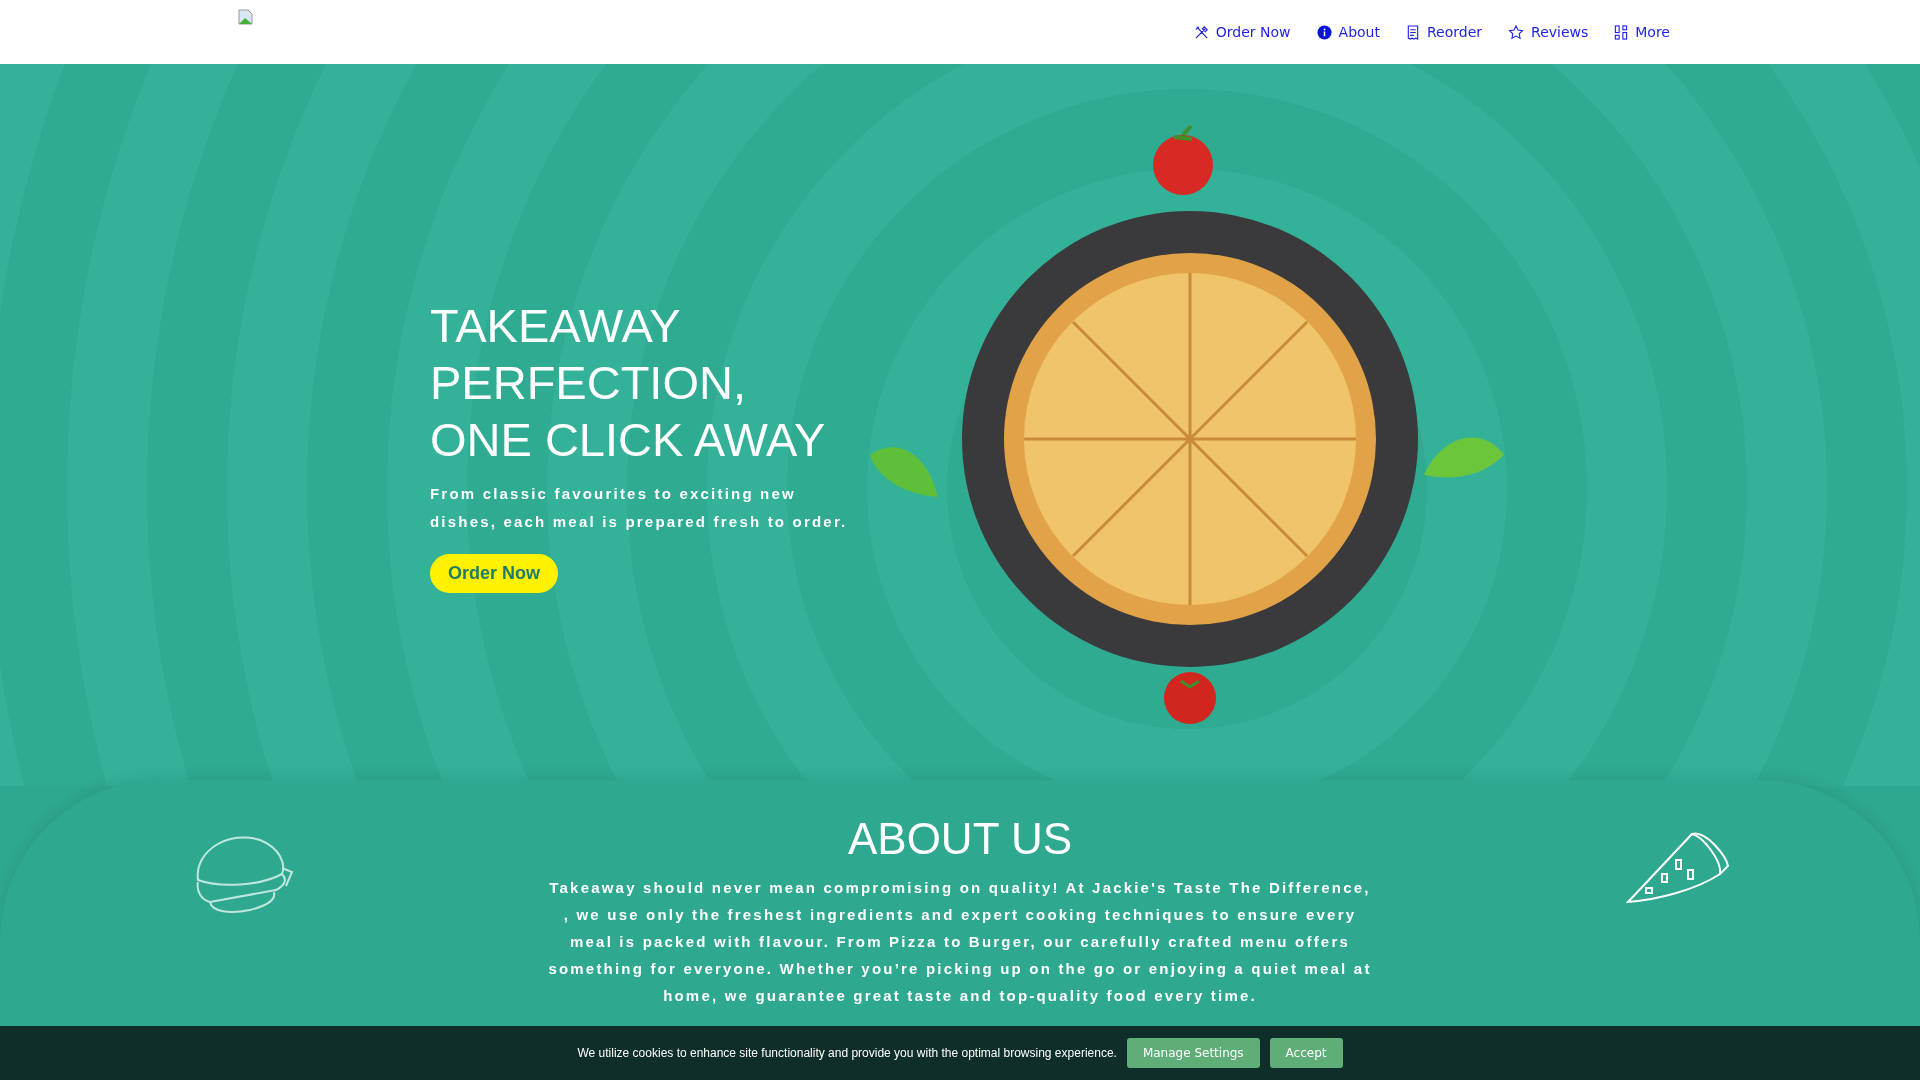  I want to click on nav-link: About, so click(1348, 32).